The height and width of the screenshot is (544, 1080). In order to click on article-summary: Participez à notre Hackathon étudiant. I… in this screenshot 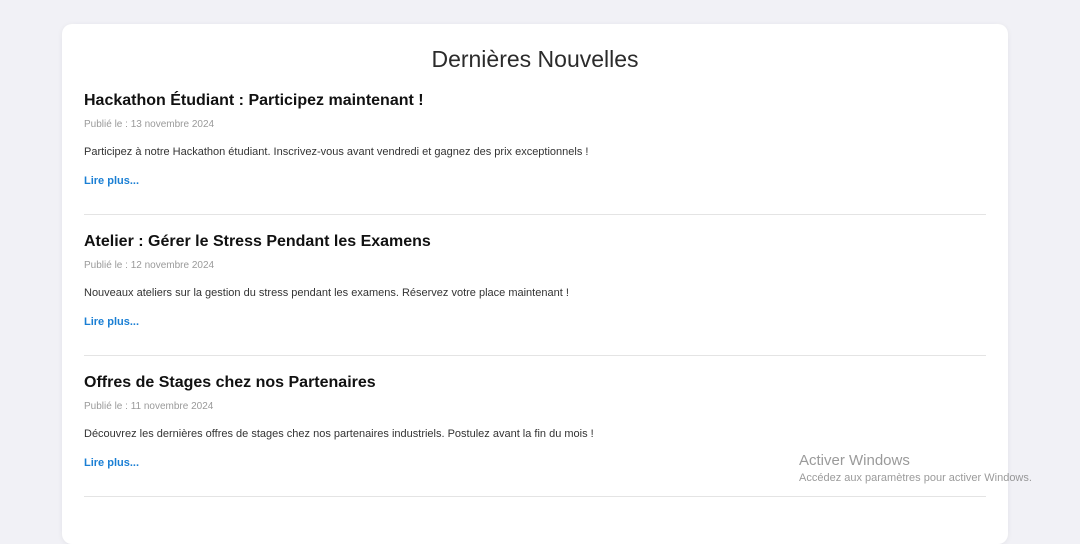, I will do `click(336, 152)`.